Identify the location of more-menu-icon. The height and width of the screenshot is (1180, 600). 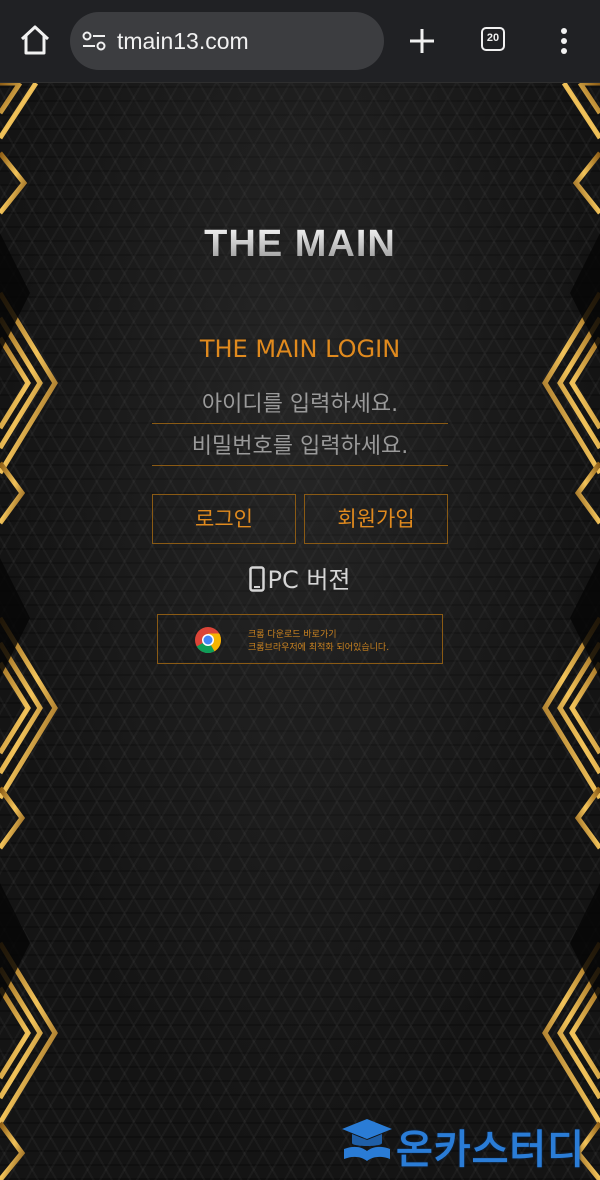
(564, 41).